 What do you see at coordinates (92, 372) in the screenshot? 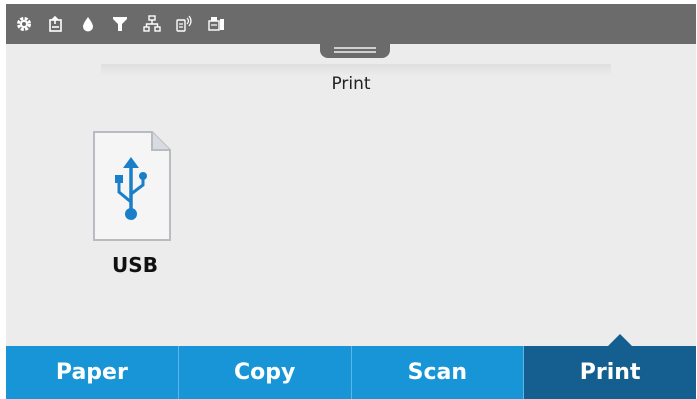
I see `tab-paper: Paper` at bounding box center [92, 372].